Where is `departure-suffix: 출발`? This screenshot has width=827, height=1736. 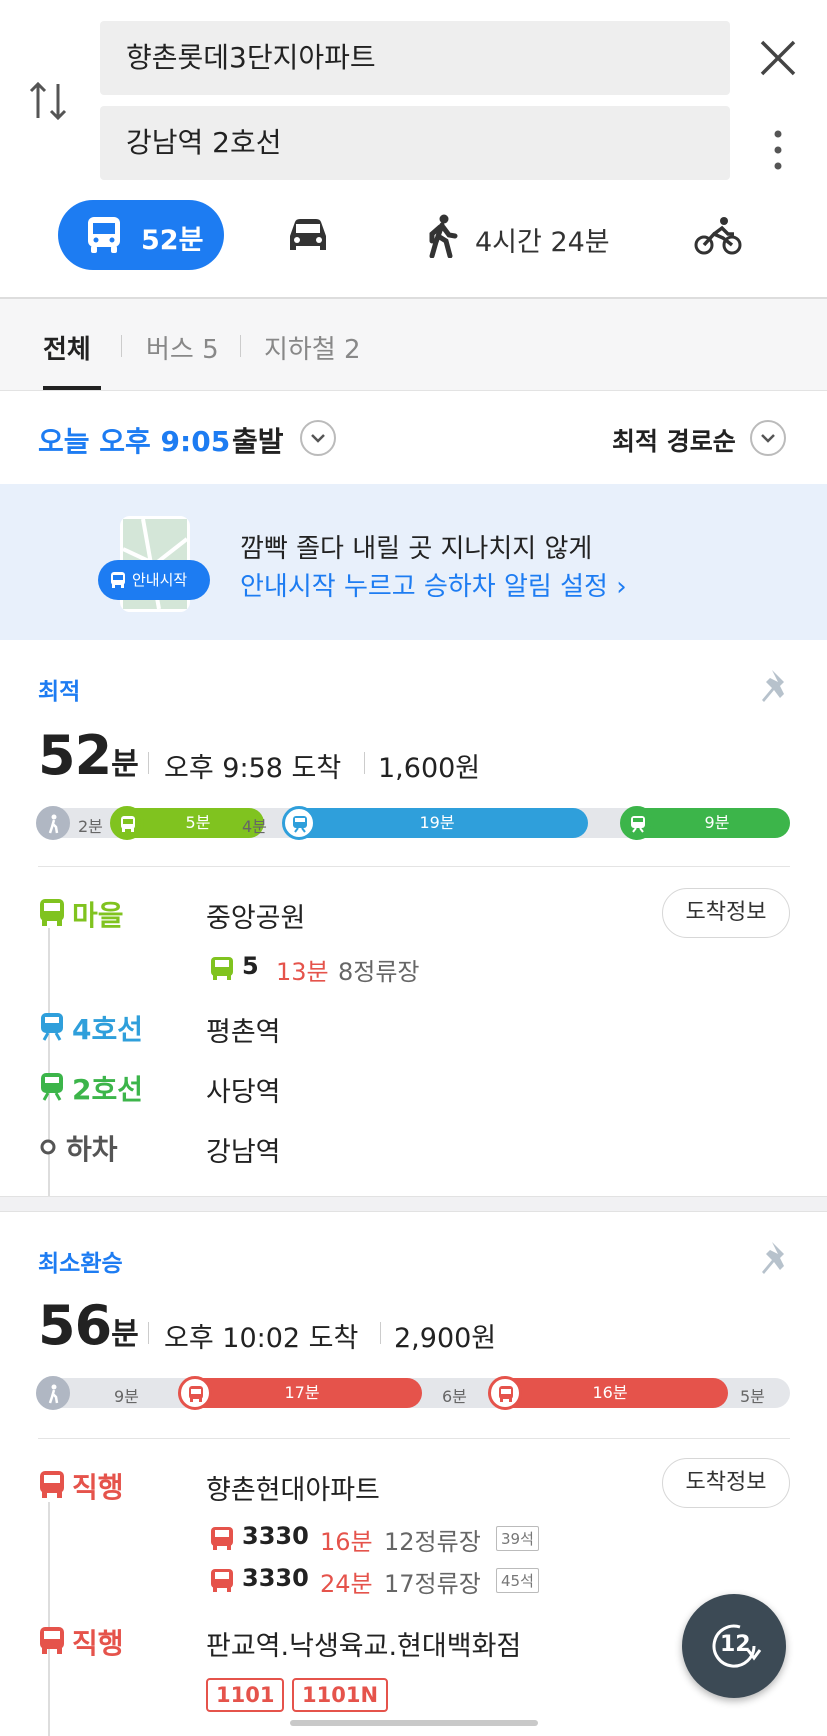
departure-suffix: 출발 is located at coordinates (258, 441).